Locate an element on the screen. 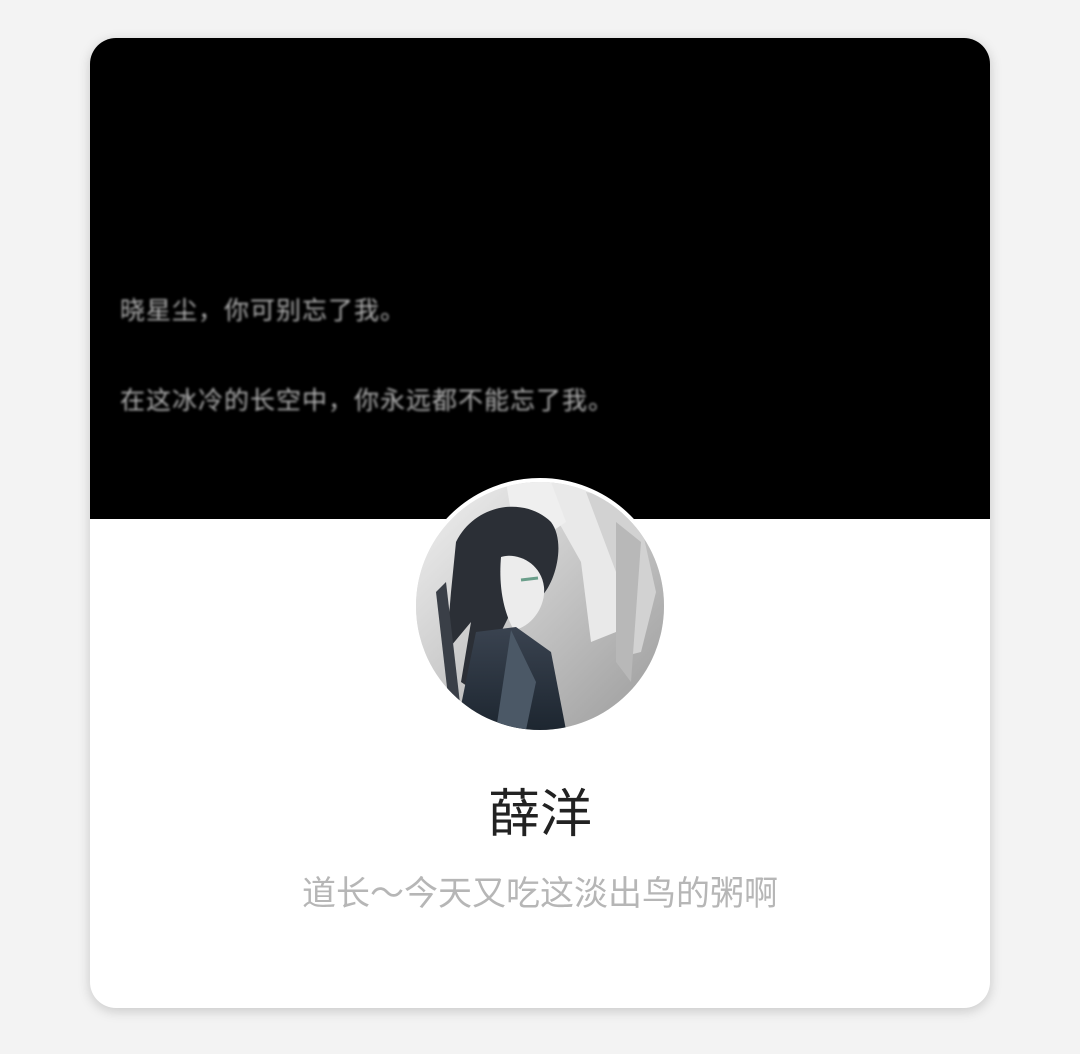 This screenshot has width=1080, height=1054. cover-quote-line: 在这冰冷的长空中，你永远都不能忘了我。 is located at coordinates (367, 400).